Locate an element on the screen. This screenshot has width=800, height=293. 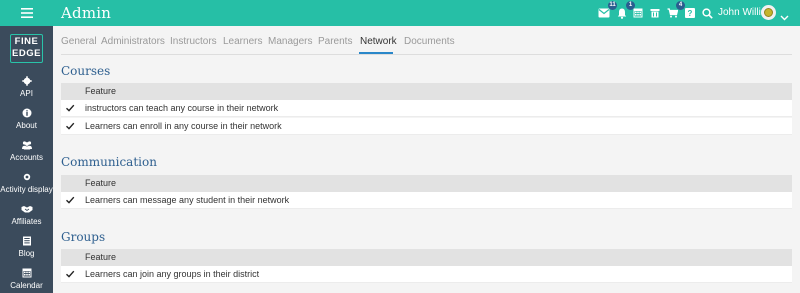
search-icon is located at coordinates (707, 13).